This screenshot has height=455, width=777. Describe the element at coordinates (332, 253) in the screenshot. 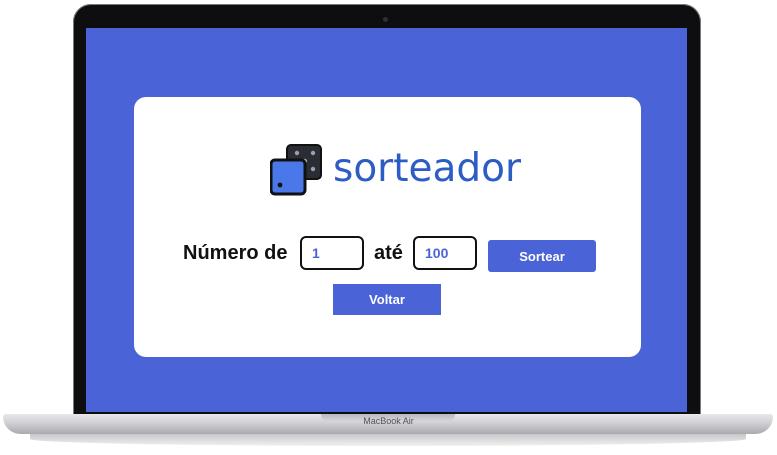

I see `from-number-input` at that location.